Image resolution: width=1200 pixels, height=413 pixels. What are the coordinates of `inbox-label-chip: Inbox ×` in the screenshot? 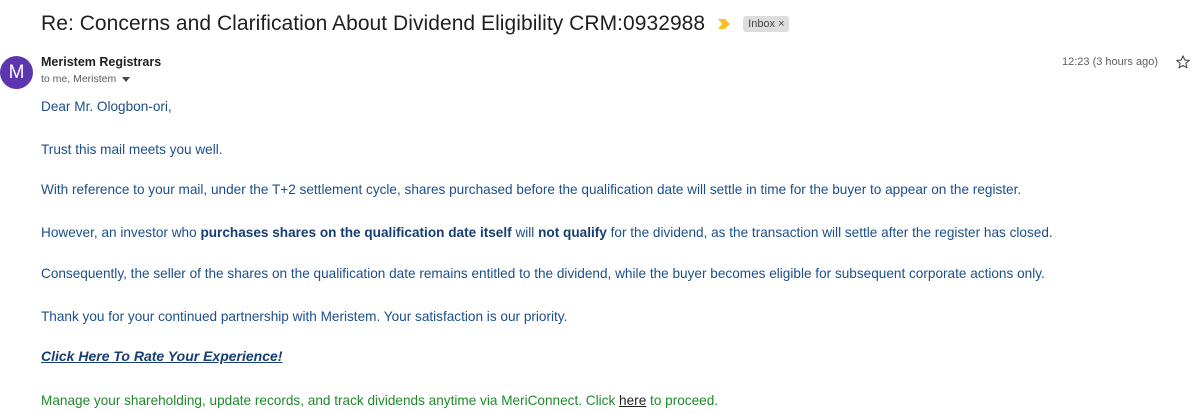 It's located at (766, 24).